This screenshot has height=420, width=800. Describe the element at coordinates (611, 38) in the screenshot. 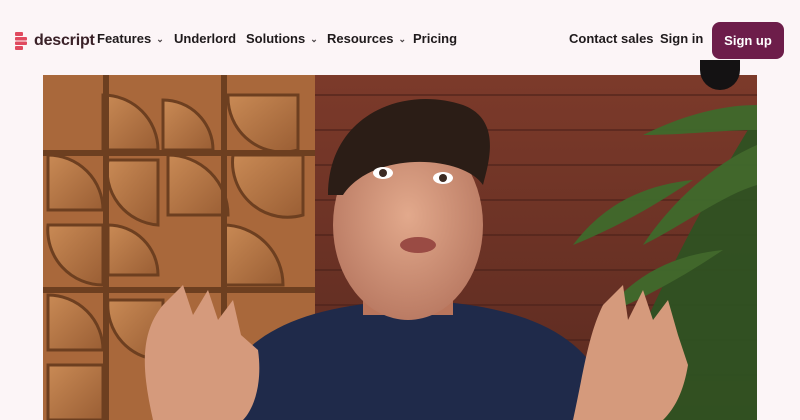

I see `contact-sales-link: Contact sales` at that location.